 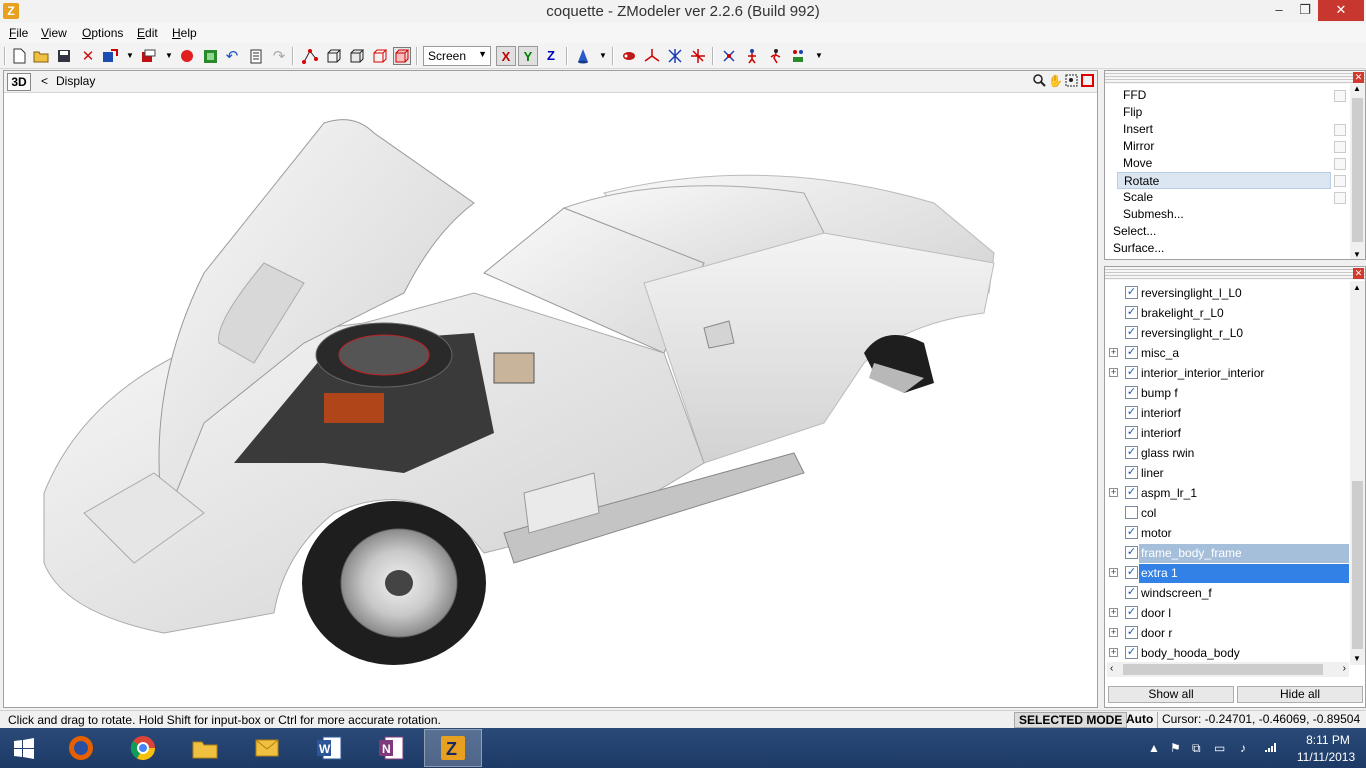 I want to click on menu-file: File, so click(x=18, y=33).